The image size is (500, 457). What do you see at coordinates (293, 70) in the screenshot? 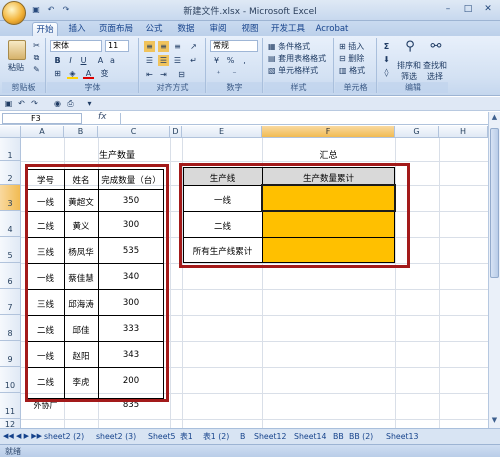
I see `cell-style-button: ▧ 单元格样式` at bounding box center [293, 70].